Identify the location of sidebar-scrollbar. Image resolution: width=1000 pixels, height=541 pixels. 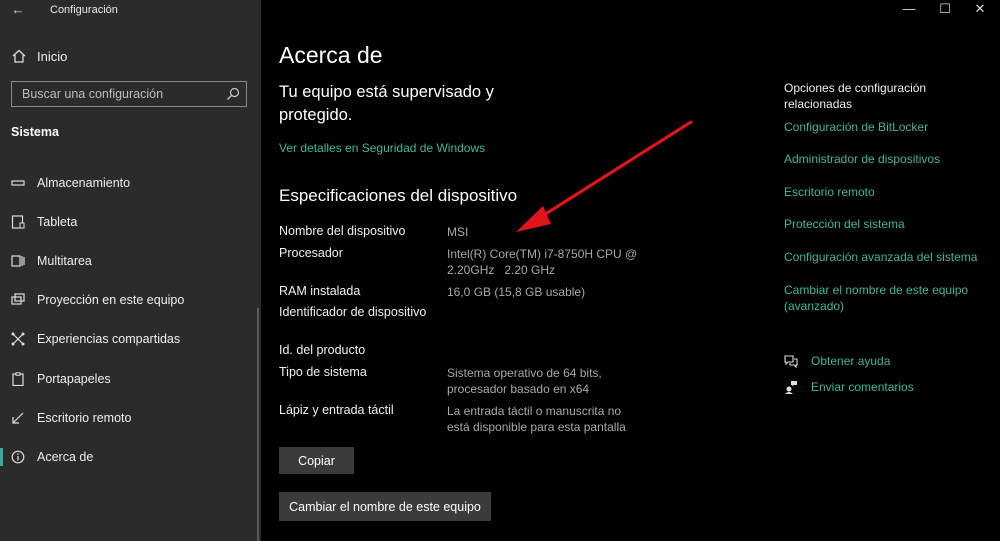
(258, 424).